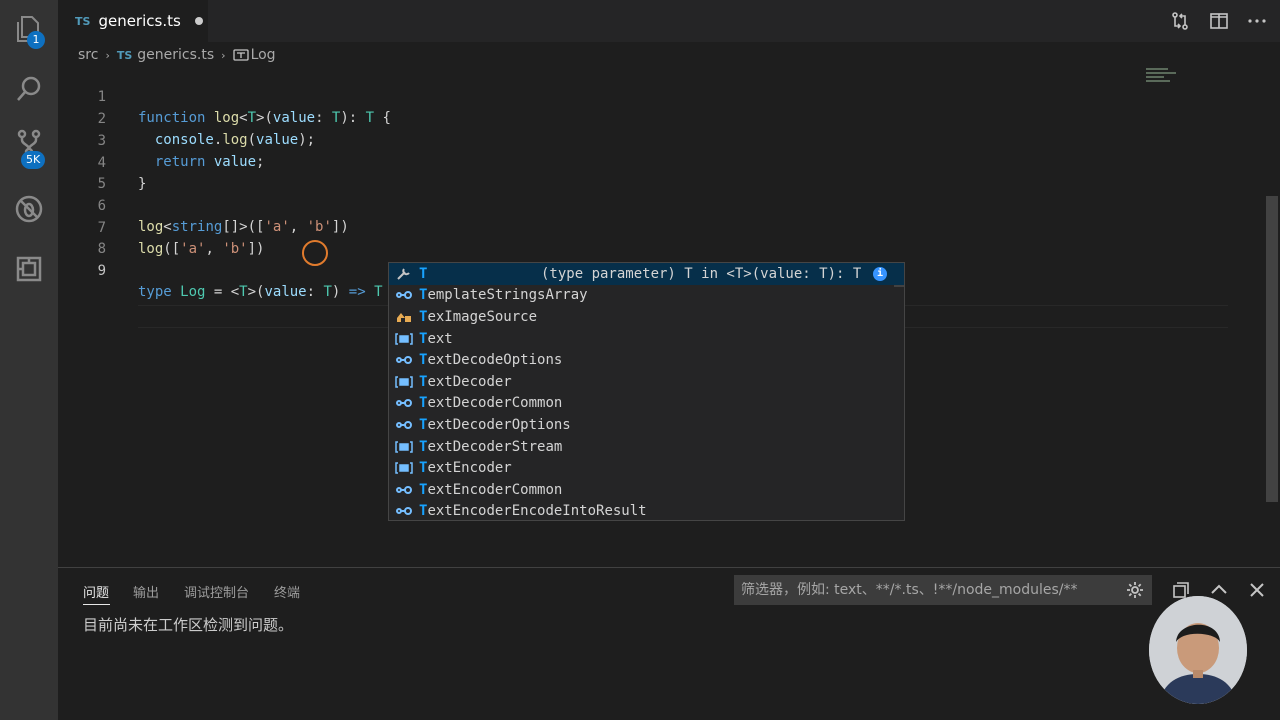 Image resolution: width=1280 pixels, height=720 pixels. Describe the element at coordinates (96, 591) in the screenshot. I see `tab-problems: 问题` at that location.